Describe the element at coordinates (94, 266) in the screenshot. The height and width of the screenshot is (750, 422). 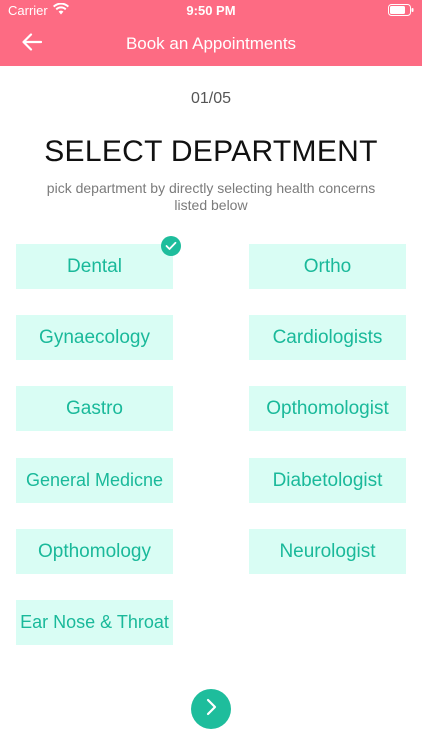
I see `department-dental: Dental` at that location.